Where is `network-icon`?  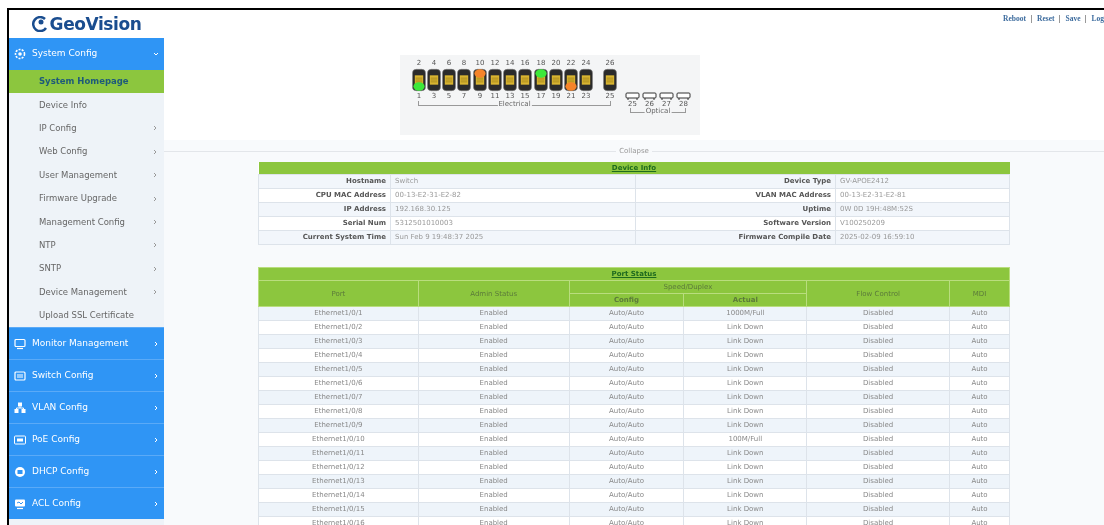 network-icon is located at coordinates (20, 407).